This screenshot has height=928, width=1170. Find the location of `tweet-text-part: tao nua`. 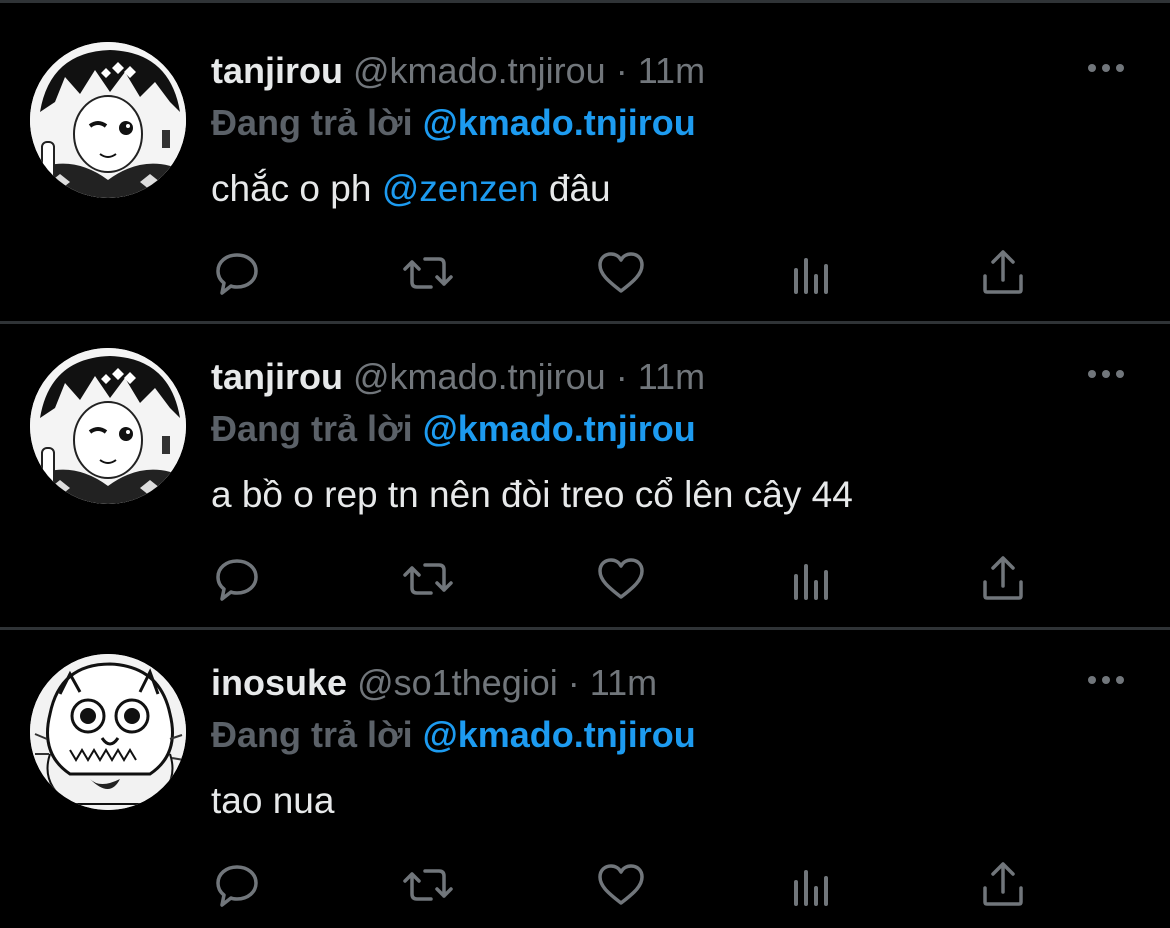

tweet-text-part: tao nua is located at coordinates (273, 800).